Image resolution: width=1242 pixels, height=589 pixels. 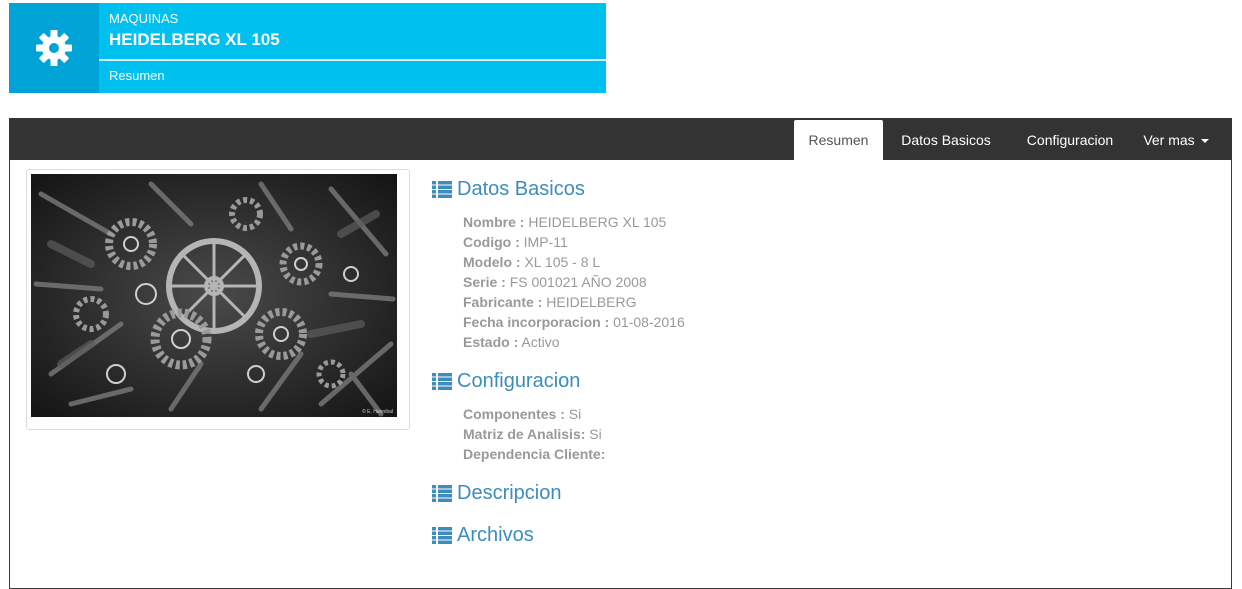 I want to click on section-archivos-label: Archivos, so click(x=495, y=535).